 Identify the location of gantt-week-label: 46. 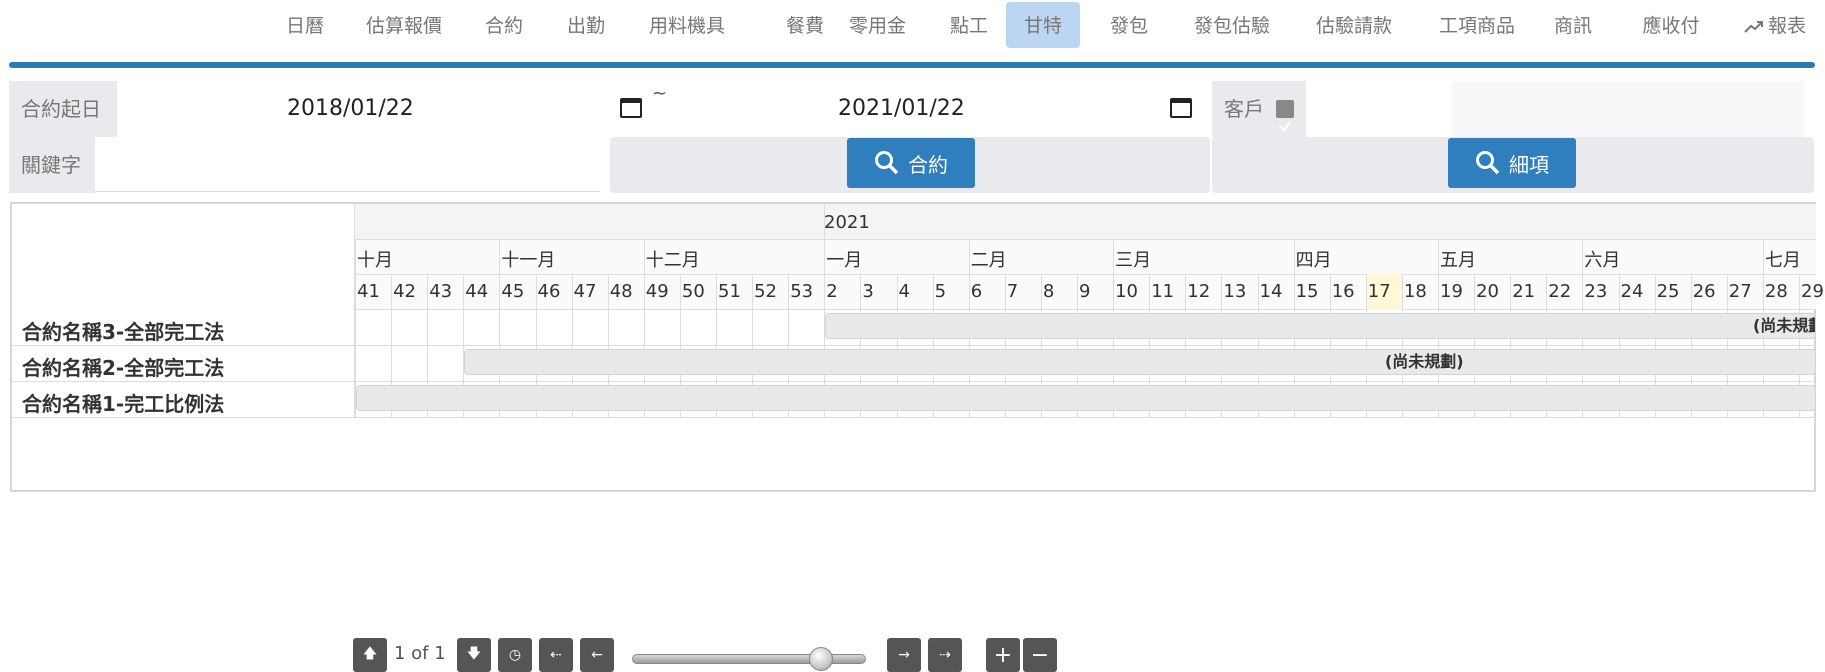
(549, 291).